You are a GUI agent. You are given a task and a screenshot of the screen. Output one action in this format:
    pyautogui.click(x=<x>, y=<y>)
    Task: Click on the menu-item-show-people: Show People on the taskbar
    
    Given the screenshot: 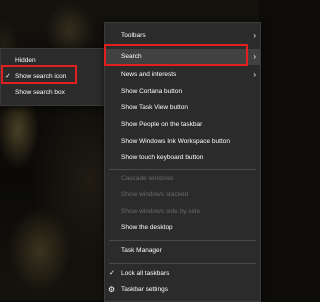 What is the action you would take?
    pyautogui.click(x=182, y=125)
    